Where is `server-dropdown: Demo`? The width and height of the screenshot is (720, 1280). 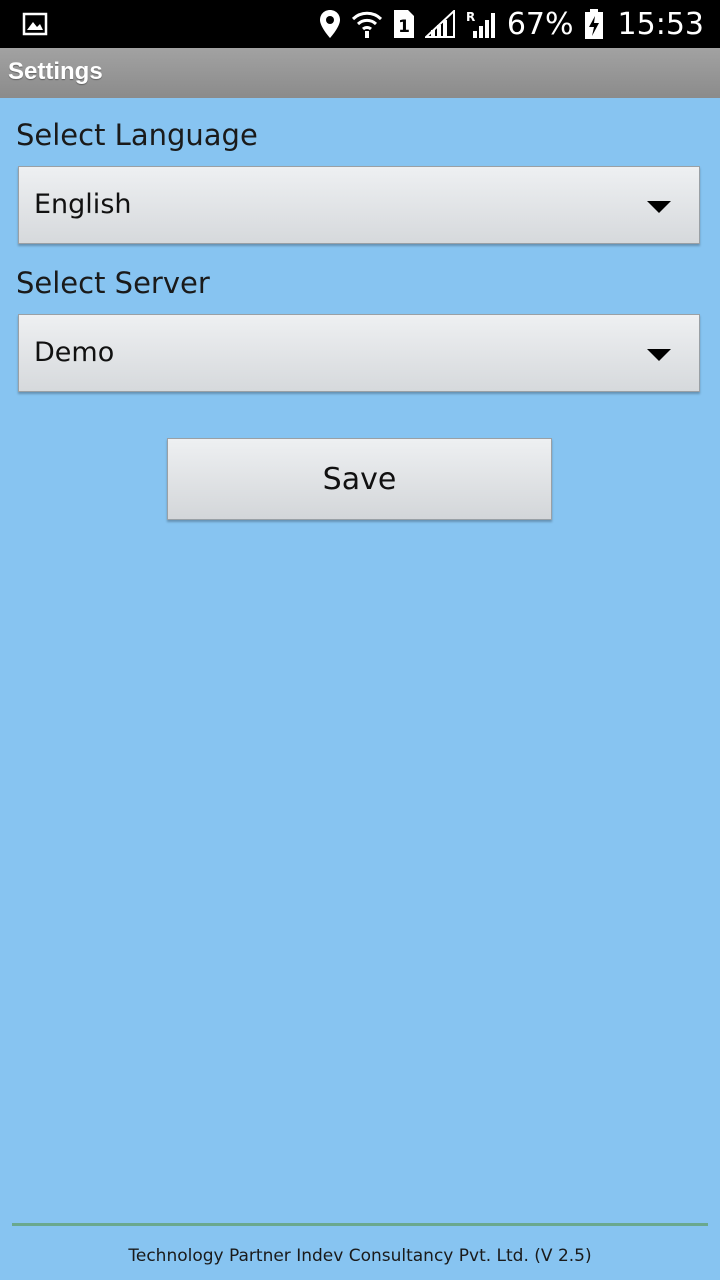 server-dropdown: Demo is located at coordinates (359, 353).